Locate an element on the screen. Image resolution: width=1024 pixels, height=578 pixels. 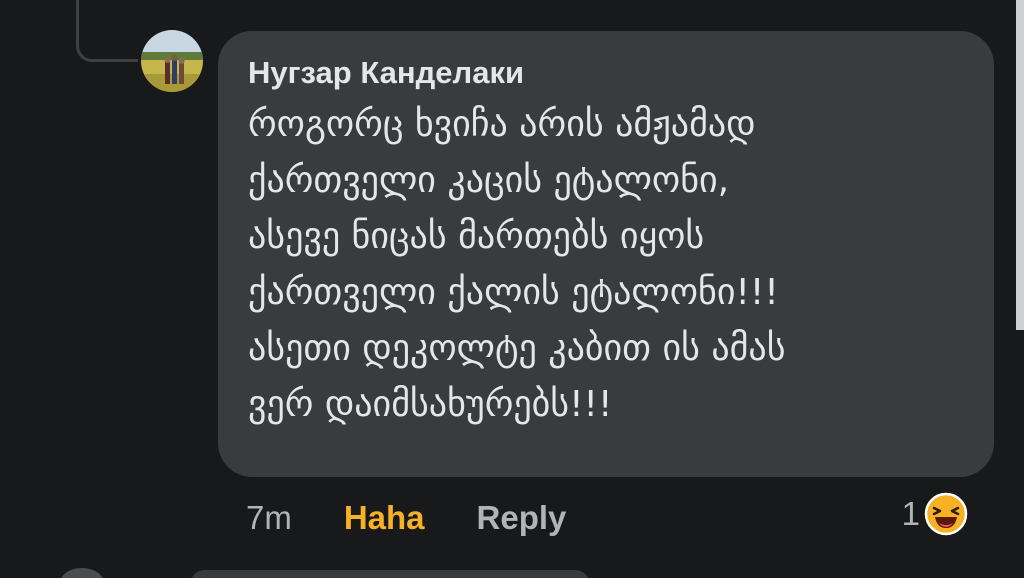
comment-author: Нугзар Канделаки is located at coordinates (606, 73).